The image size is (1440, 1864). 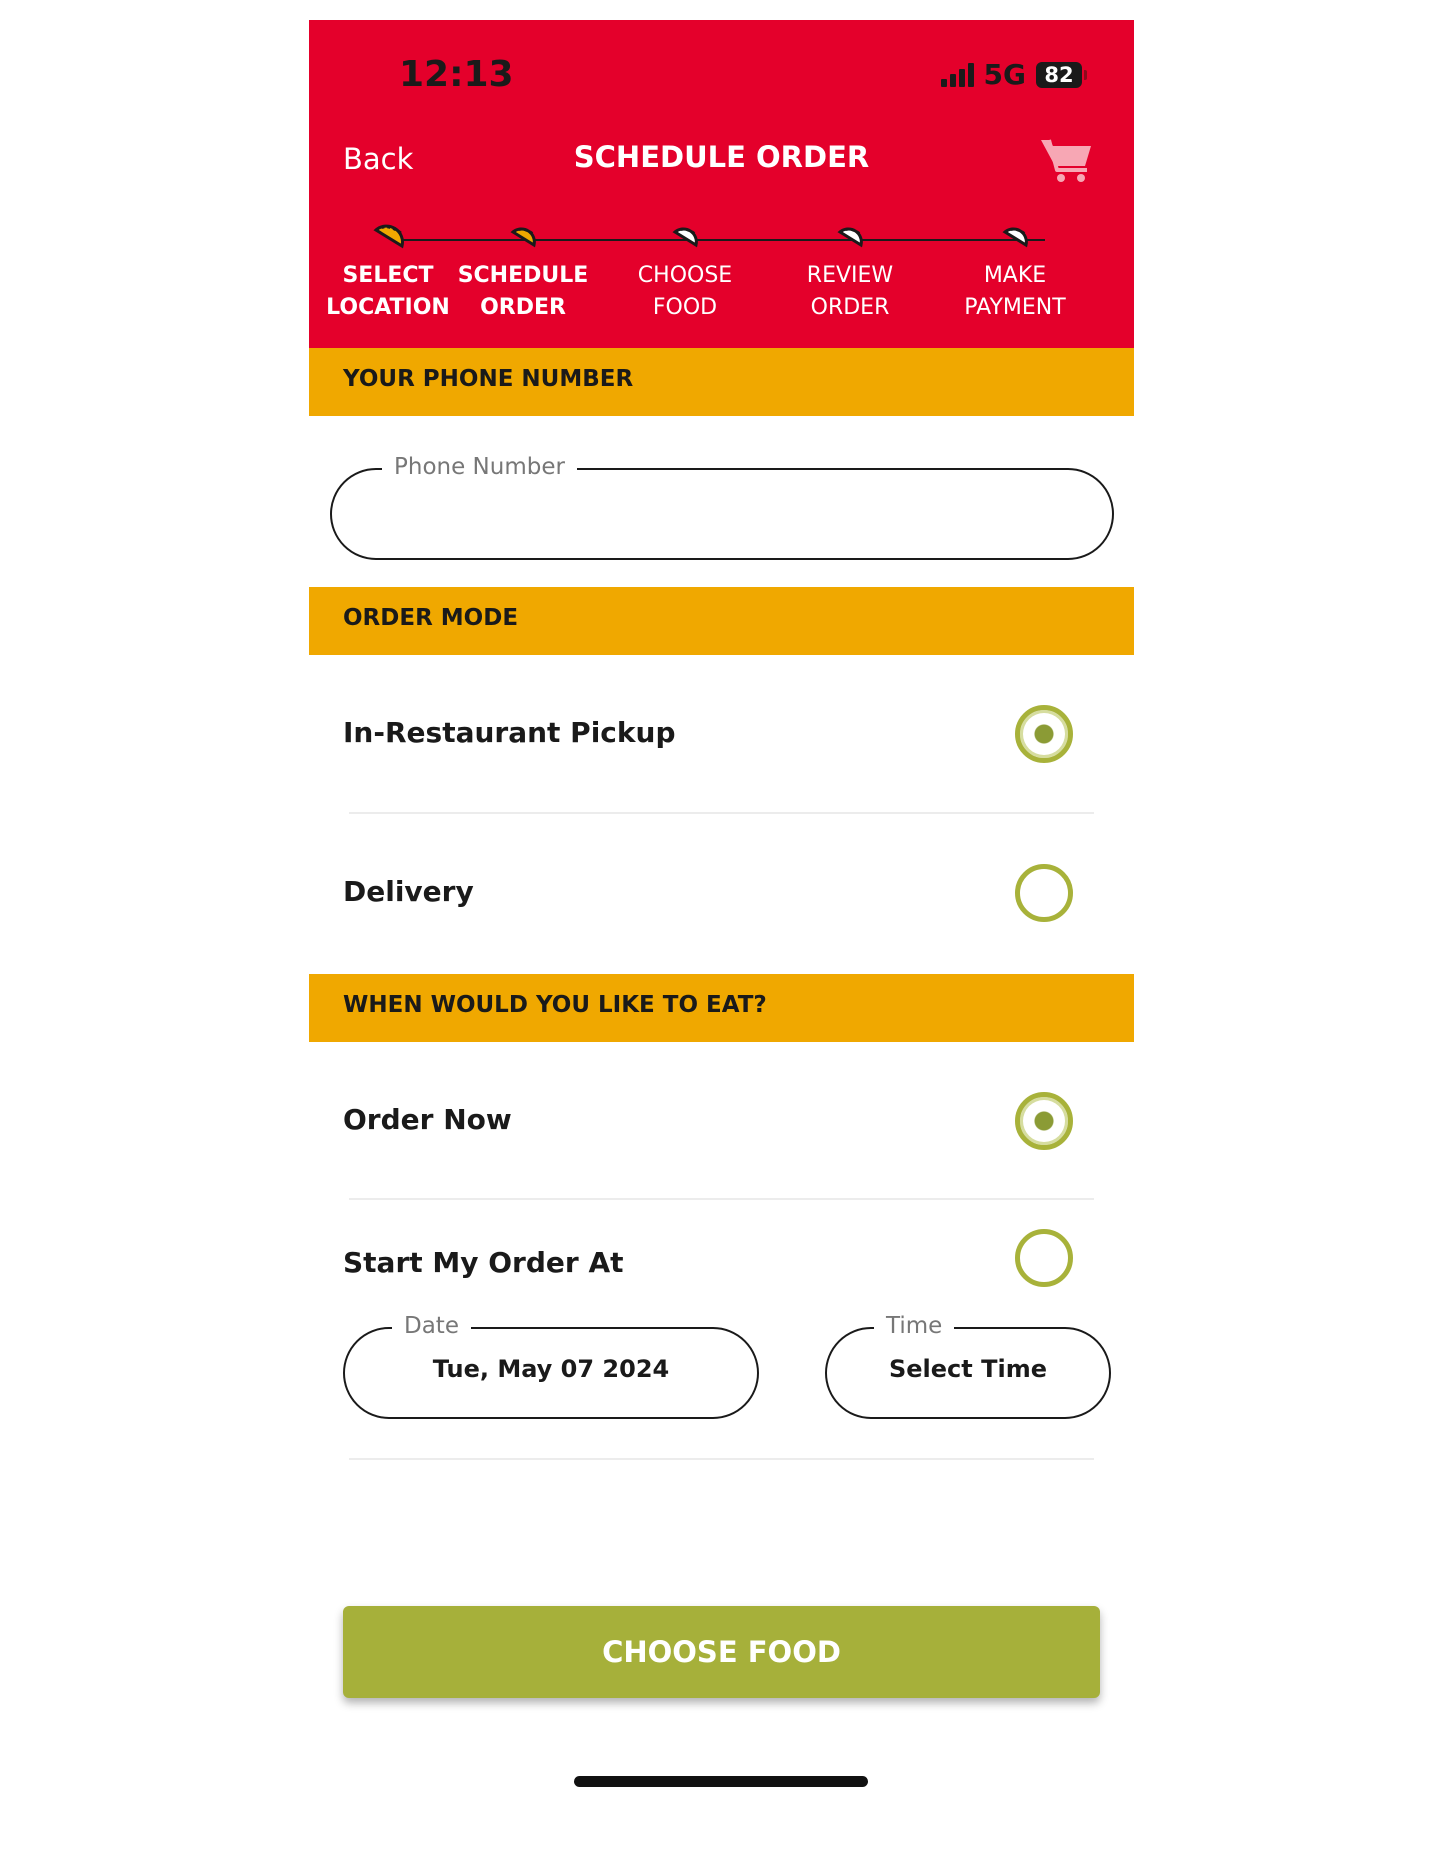 I want to click on date-label: Date, so click(x=431, y=1326).